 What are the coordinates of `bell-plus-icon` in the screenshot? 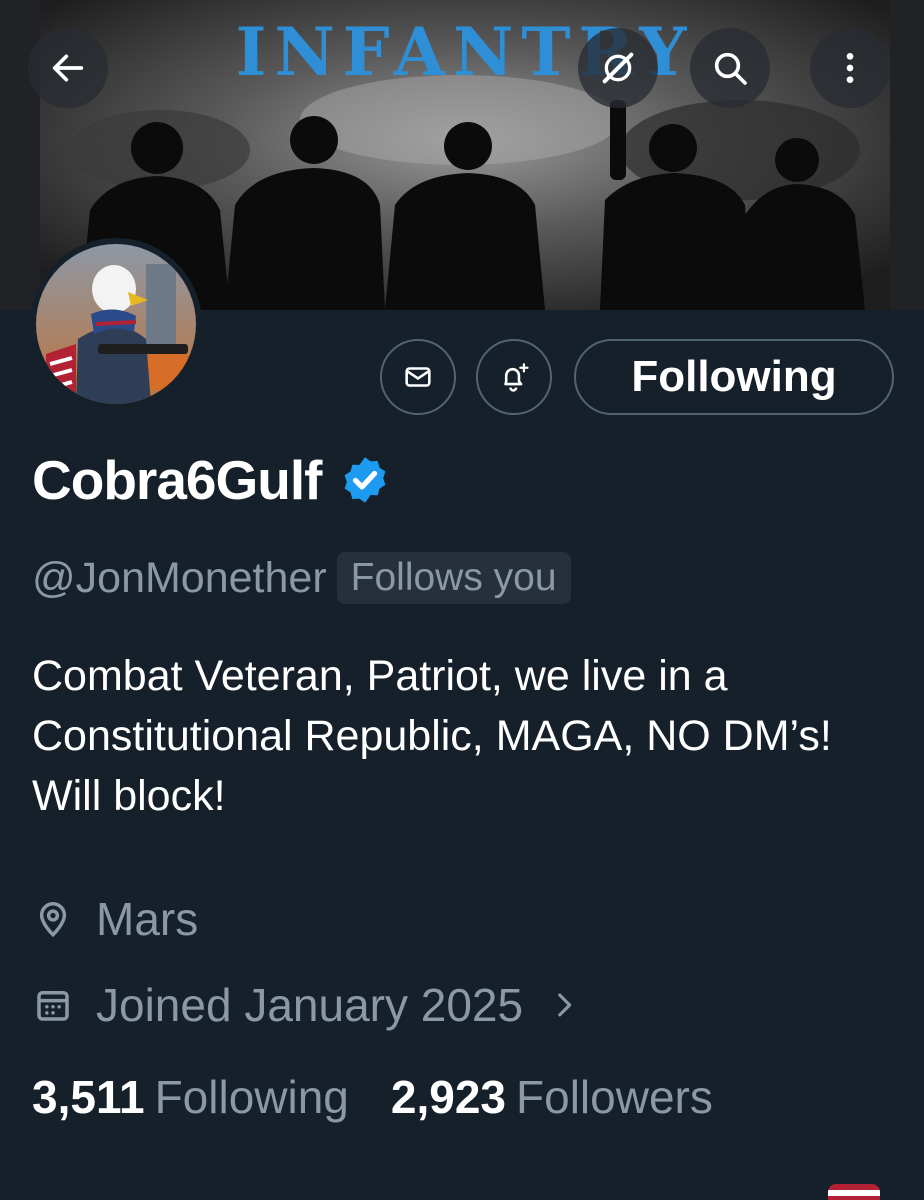 It's located at (516, 377).